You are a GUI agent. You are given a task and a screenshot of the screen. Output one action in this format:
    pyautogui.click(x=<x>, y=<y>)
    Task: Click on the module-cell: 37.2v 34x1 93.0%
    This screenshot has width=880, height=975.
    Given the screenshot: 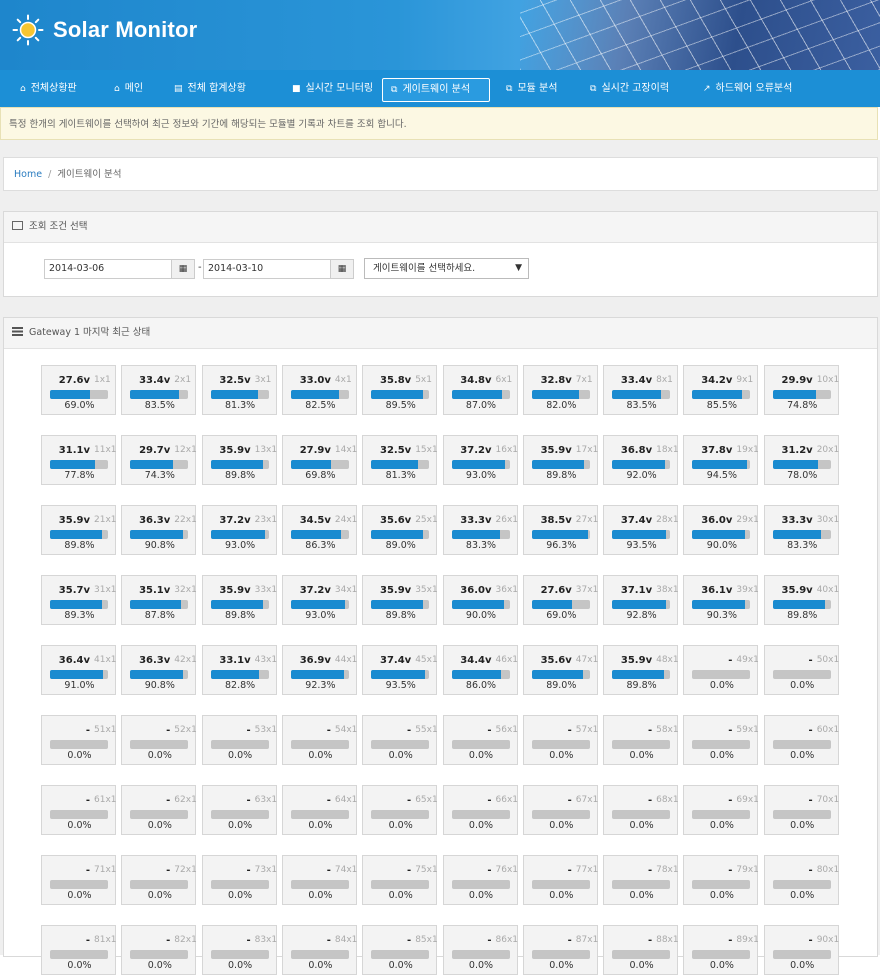 What is the action you would take?
    pyautogui.click(x=319, y=600)
    